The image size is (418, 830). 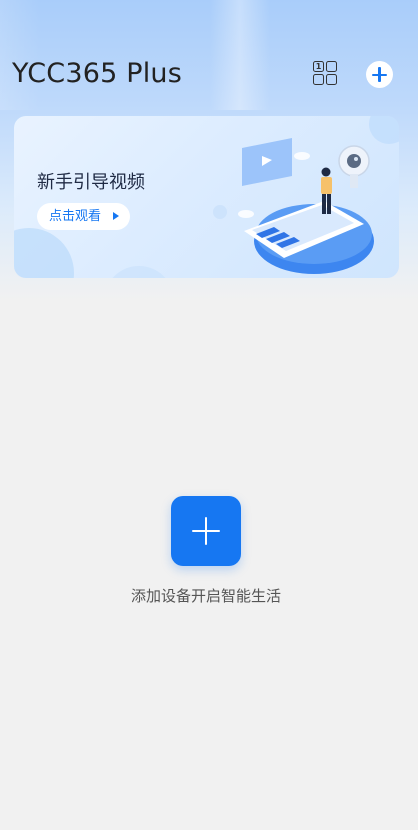 I want to click on multi-view-grid-button: 1, so click(x=326, y=74).